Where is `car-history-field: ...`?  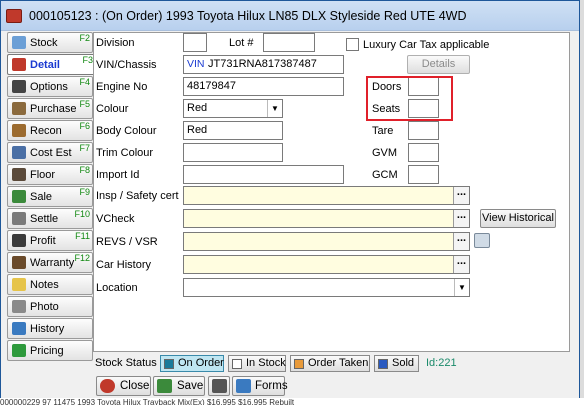
car-history-field: ... is located at coordinates (326, 264).